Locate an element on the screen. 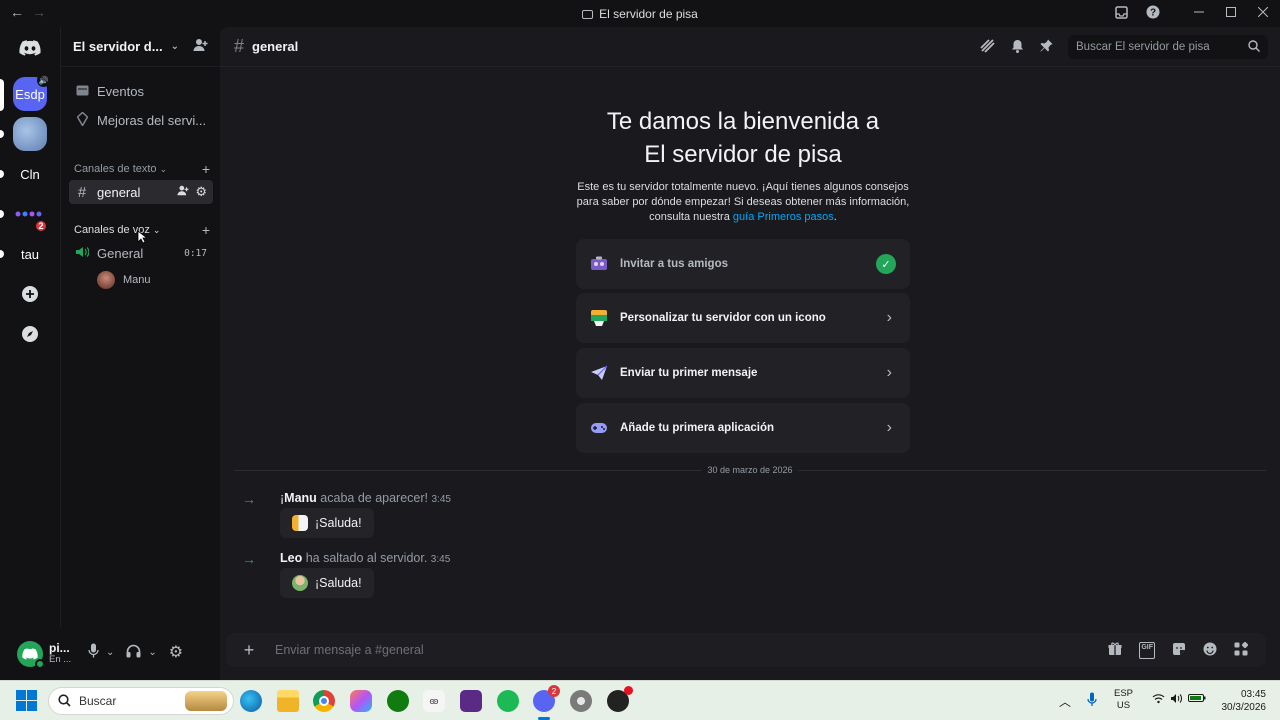 This screenshot has width=1280, height=720. sticker-icon is located at coordinates (1179, 650).